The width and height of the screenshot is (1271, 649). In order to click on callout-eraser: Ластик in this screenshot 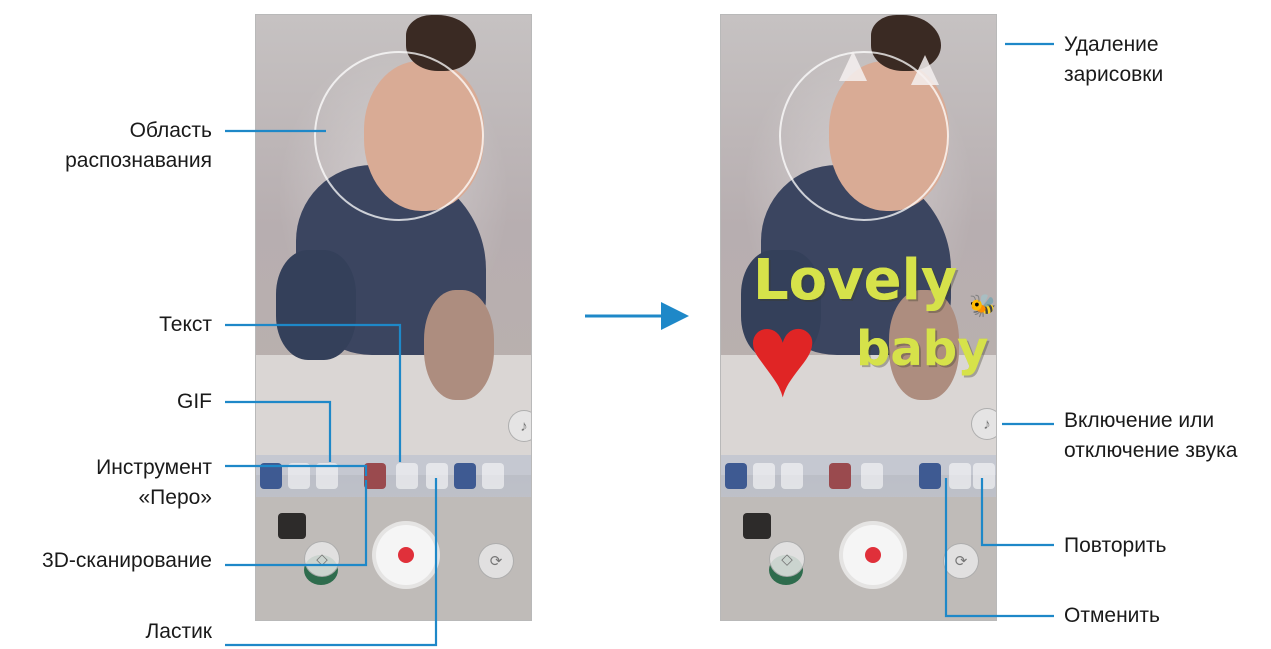, I will do `click(179, 631)`.